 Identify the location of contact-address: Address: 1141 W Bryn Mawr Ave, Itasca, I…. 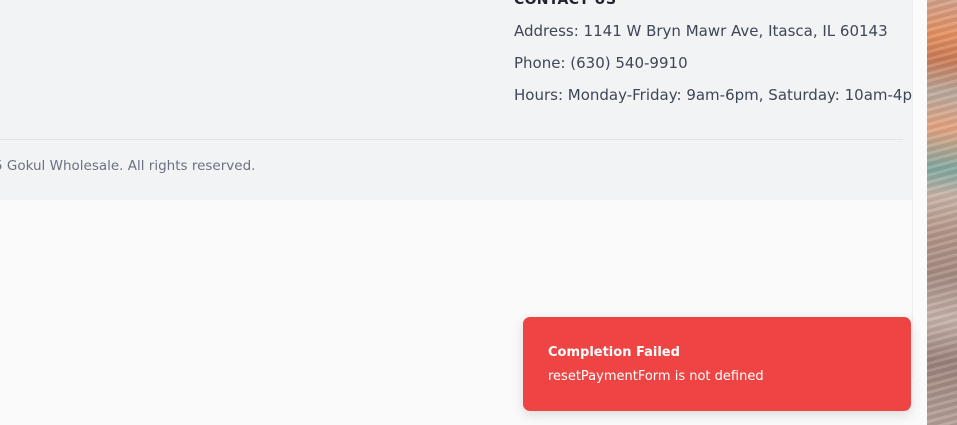
(701, 31).